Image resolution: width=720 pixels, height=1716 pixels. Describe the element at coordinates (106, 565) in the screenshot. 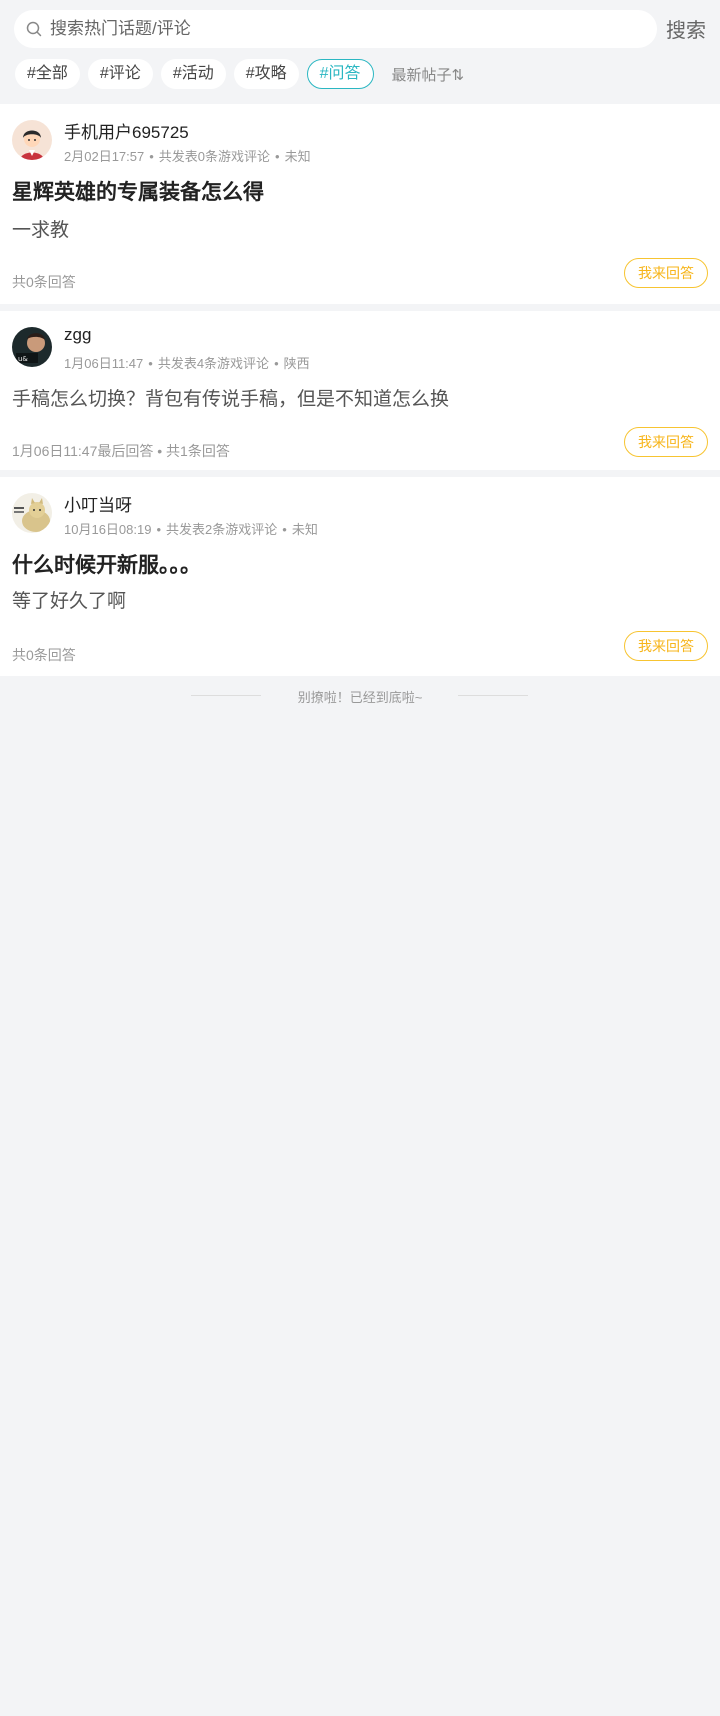

I see `post-title: 什么时候开新服。。。` at that location.